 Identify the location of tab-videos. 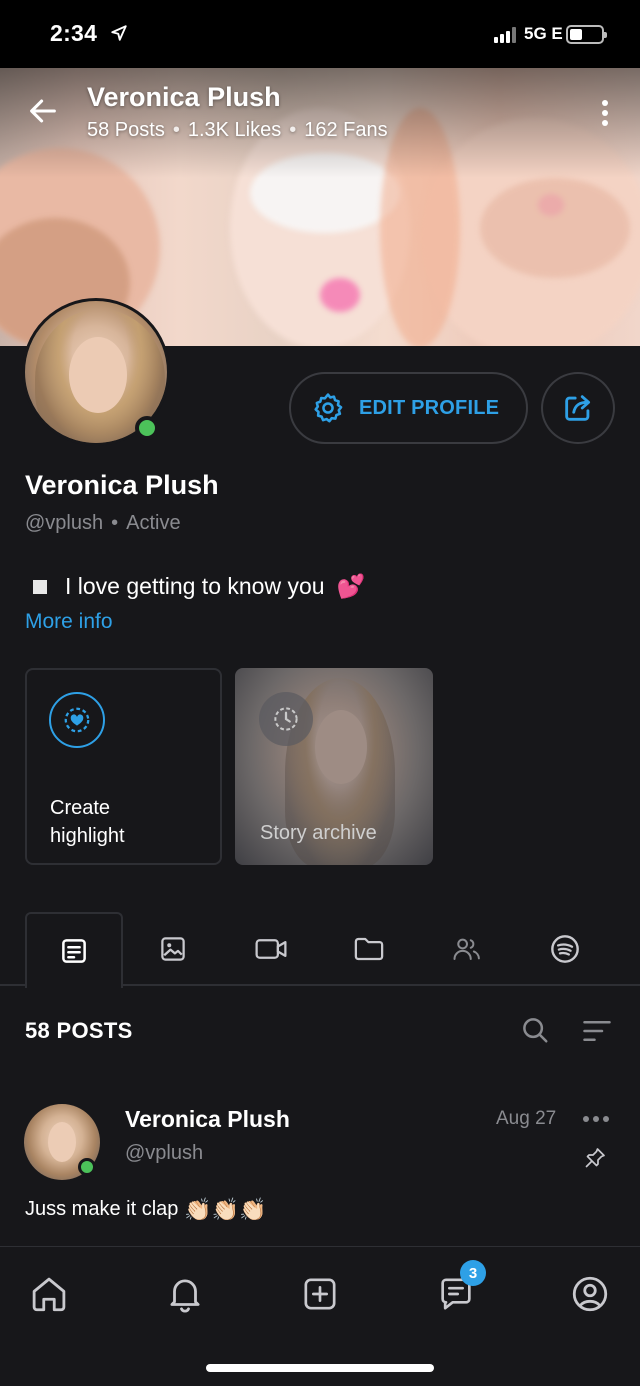
(271, 949).